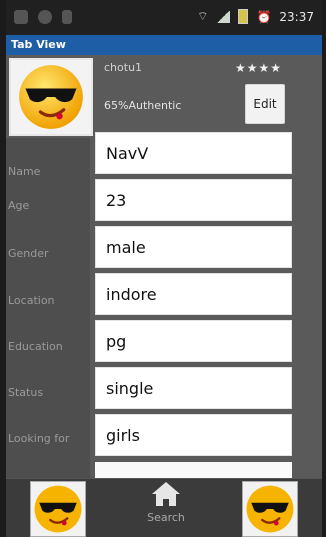 This screenshot has width=326, height=537. What do you see at coordinates (123, 67) in the screenshot?
I see `profile-username: chotu1` at bounding box center [123, 67].